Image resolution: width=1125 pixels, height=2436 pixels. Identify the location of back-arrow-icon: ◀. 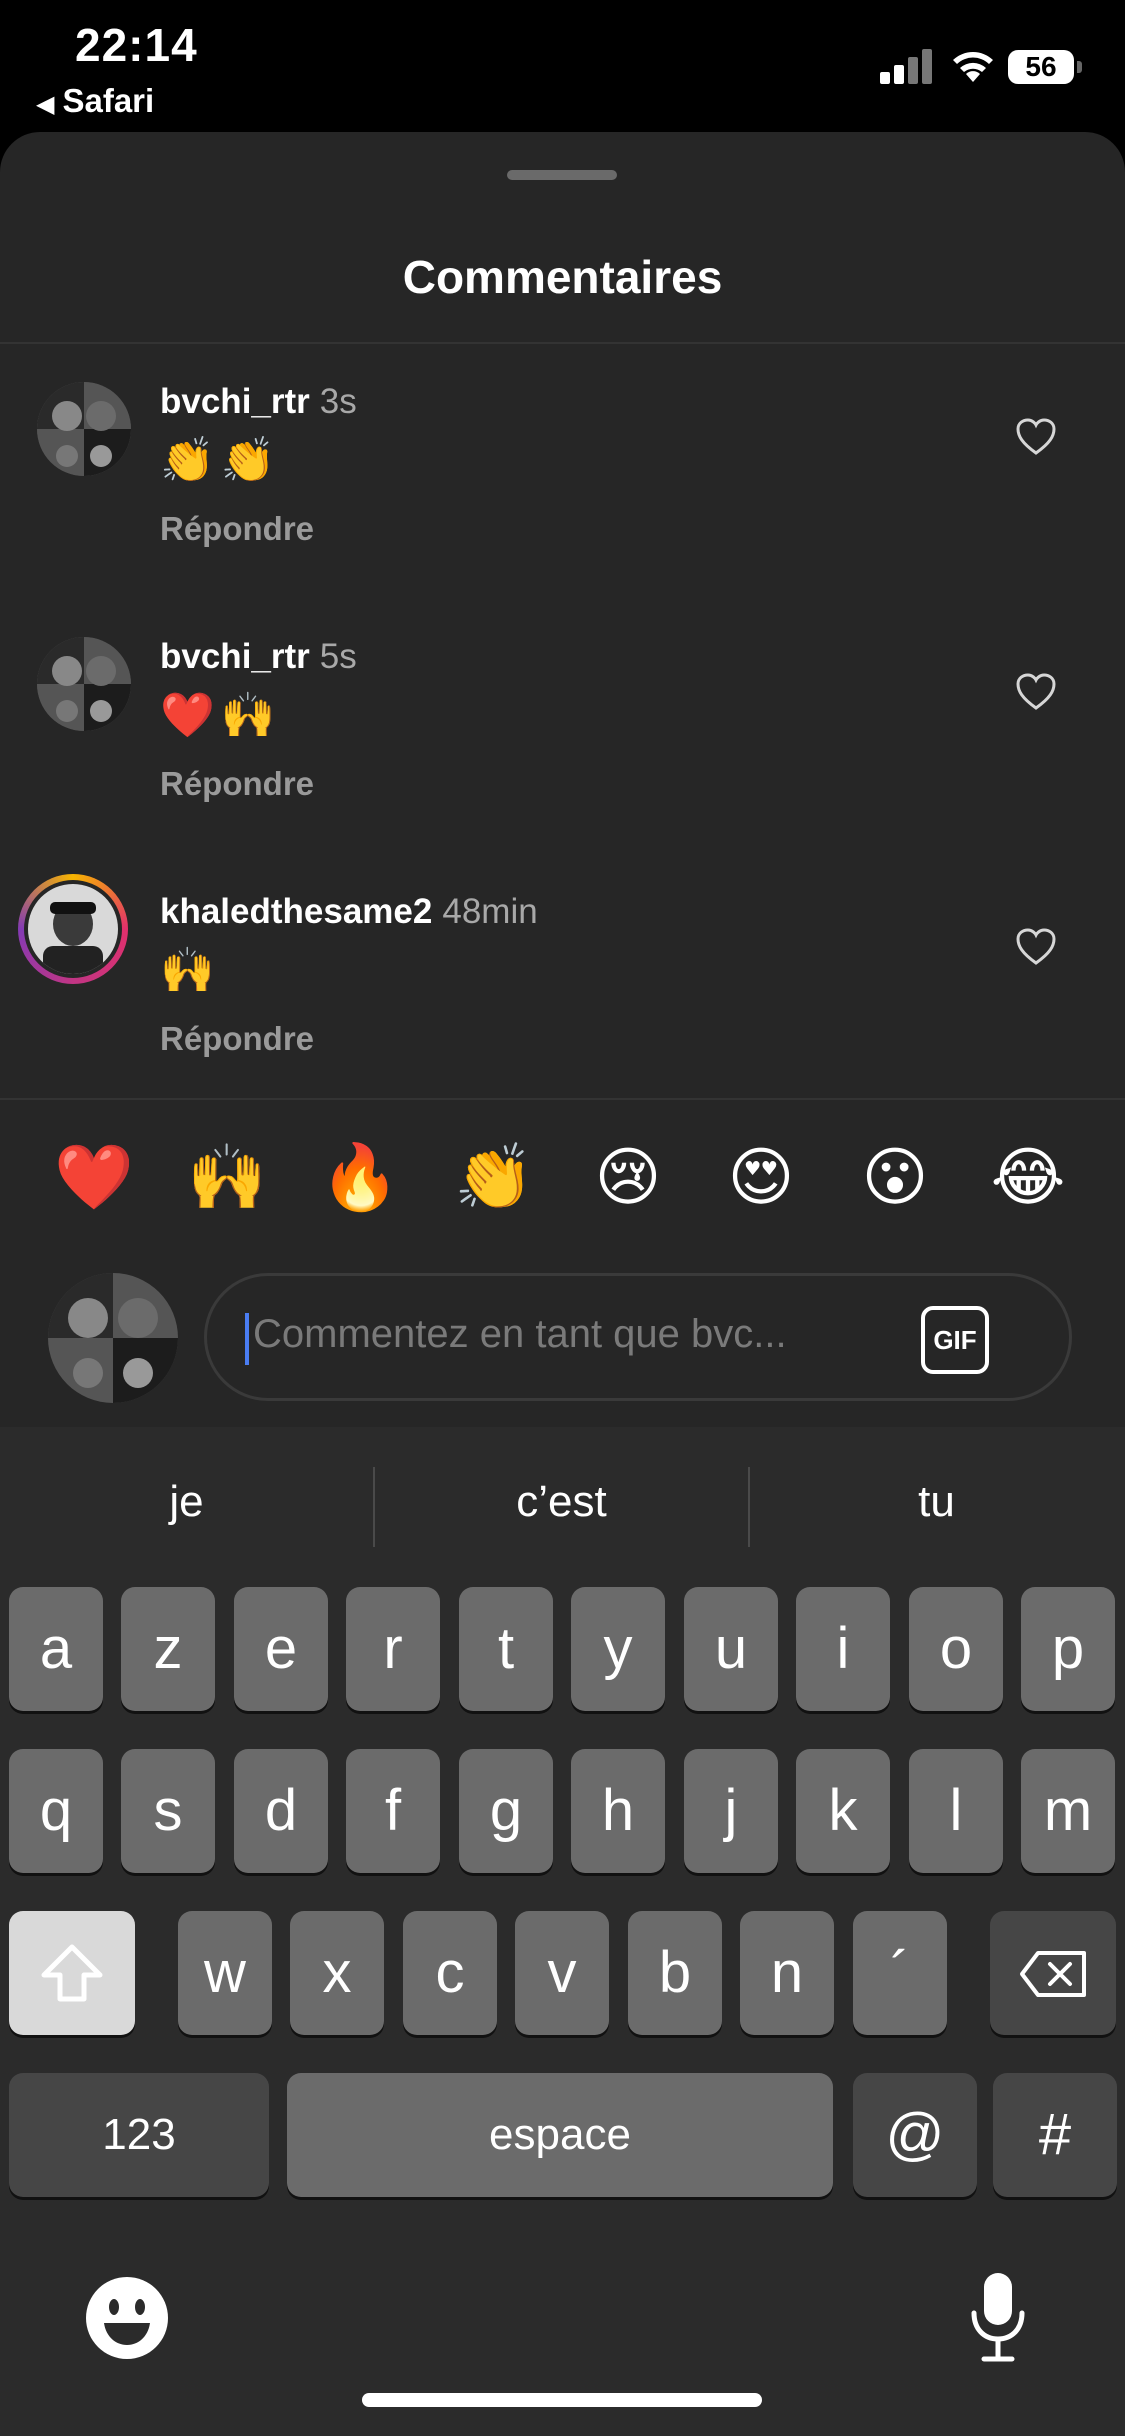
(45, 104).